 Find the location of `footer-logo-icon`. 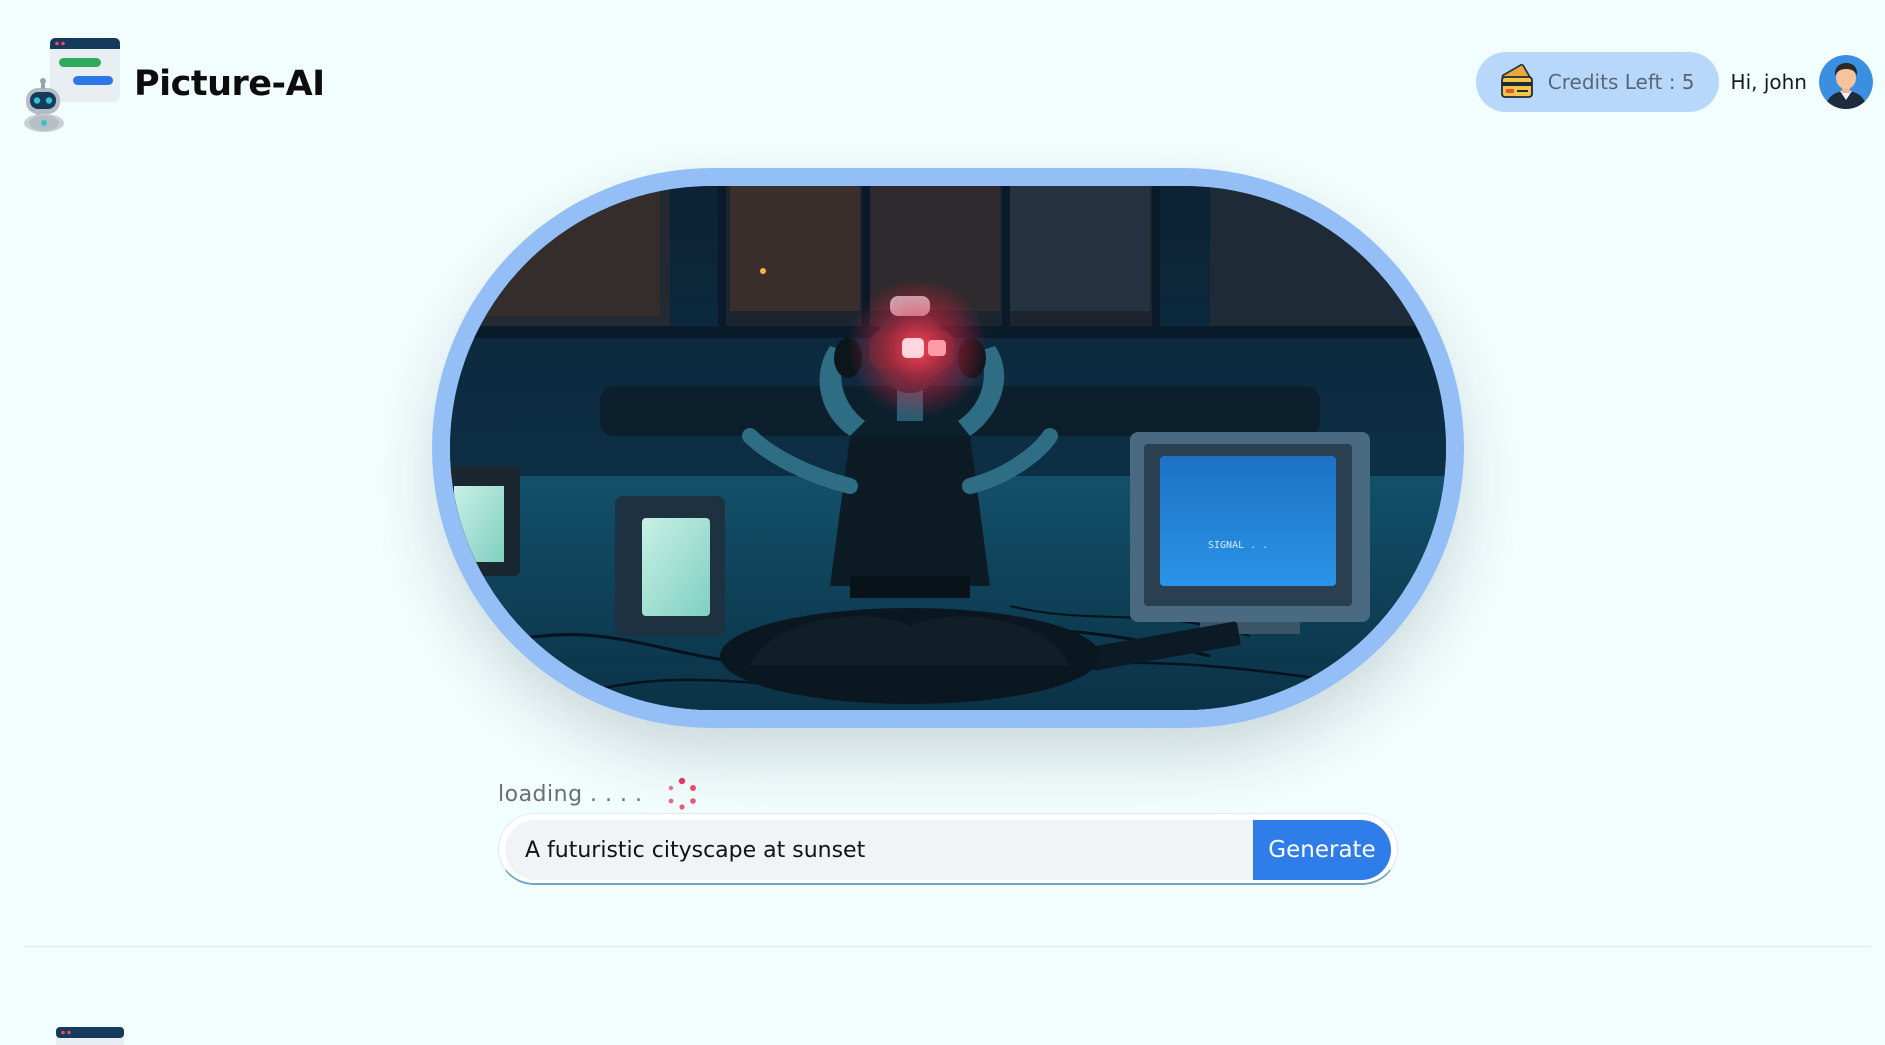

footer-logo-icon is located at coordinates (90, 1036).